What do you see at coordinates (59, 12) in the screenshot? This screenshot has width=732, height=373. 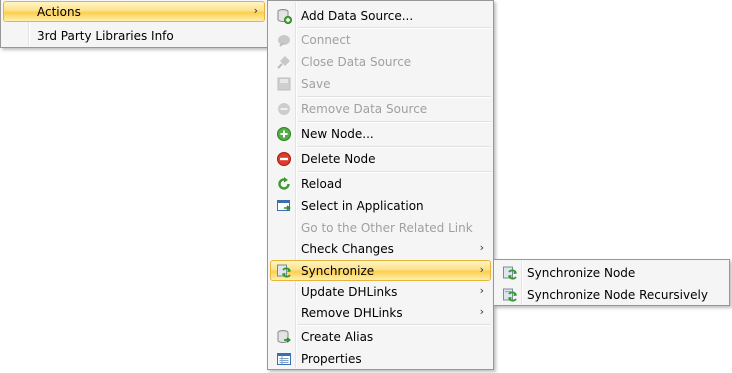 I see `menu-item-label: Actions` at bounding box center [59, 12].